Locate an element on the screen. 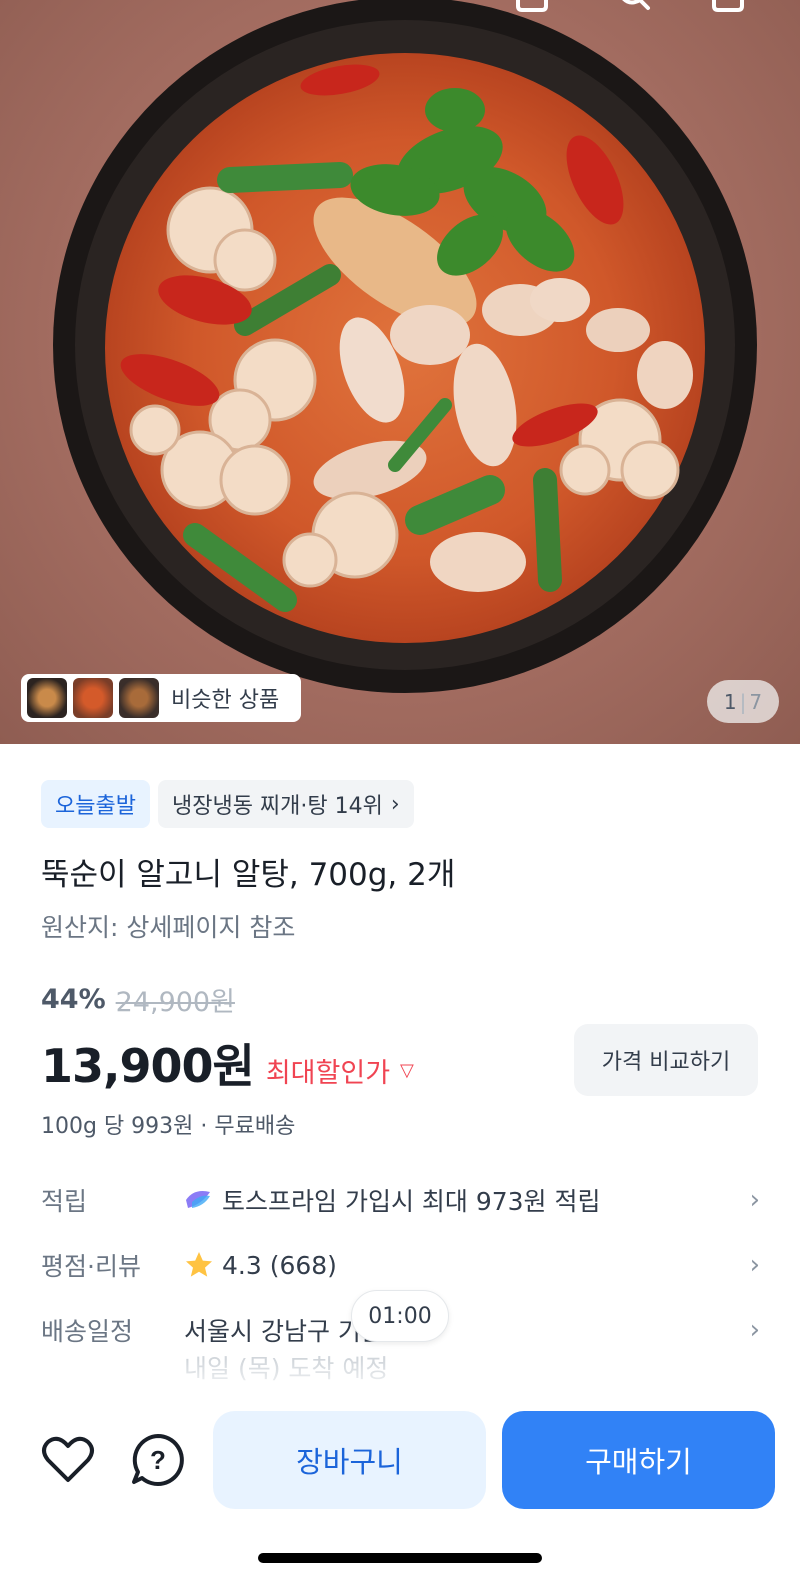 This screenshot has width=800, height=1579. add-to-cart-button: 장바구니 is located at coordinates (349, 1460).